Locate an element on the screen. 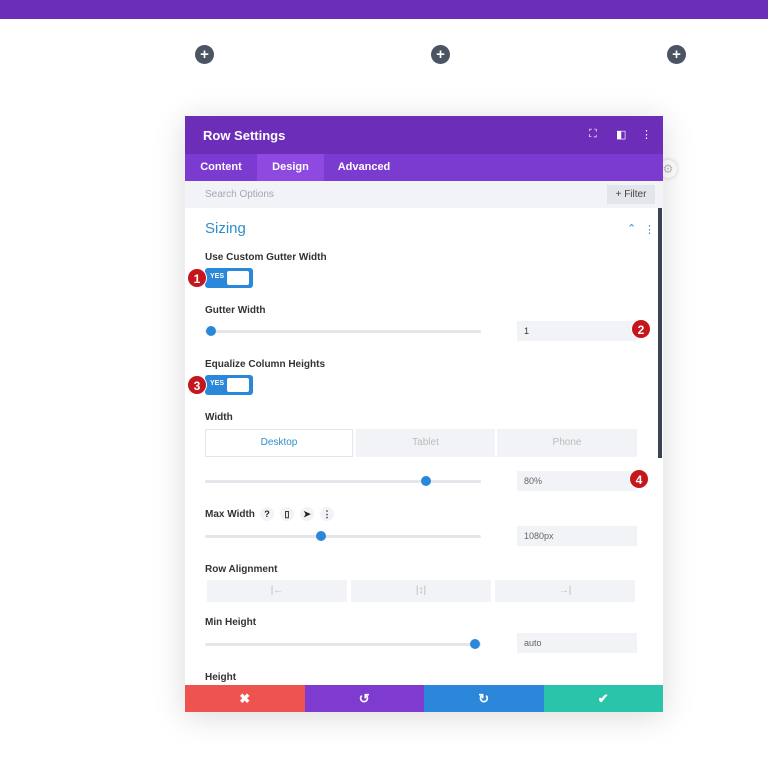 This screenshot has height=765, width=768. align-left-button: |← is located at coordinates (277, 591).